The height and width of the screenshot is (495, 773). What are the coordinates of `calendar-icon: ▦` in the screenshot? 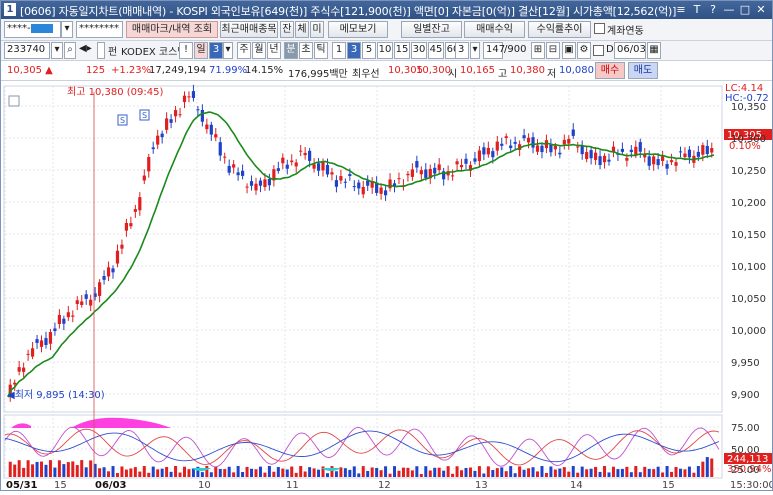 It's located at (654, 50).